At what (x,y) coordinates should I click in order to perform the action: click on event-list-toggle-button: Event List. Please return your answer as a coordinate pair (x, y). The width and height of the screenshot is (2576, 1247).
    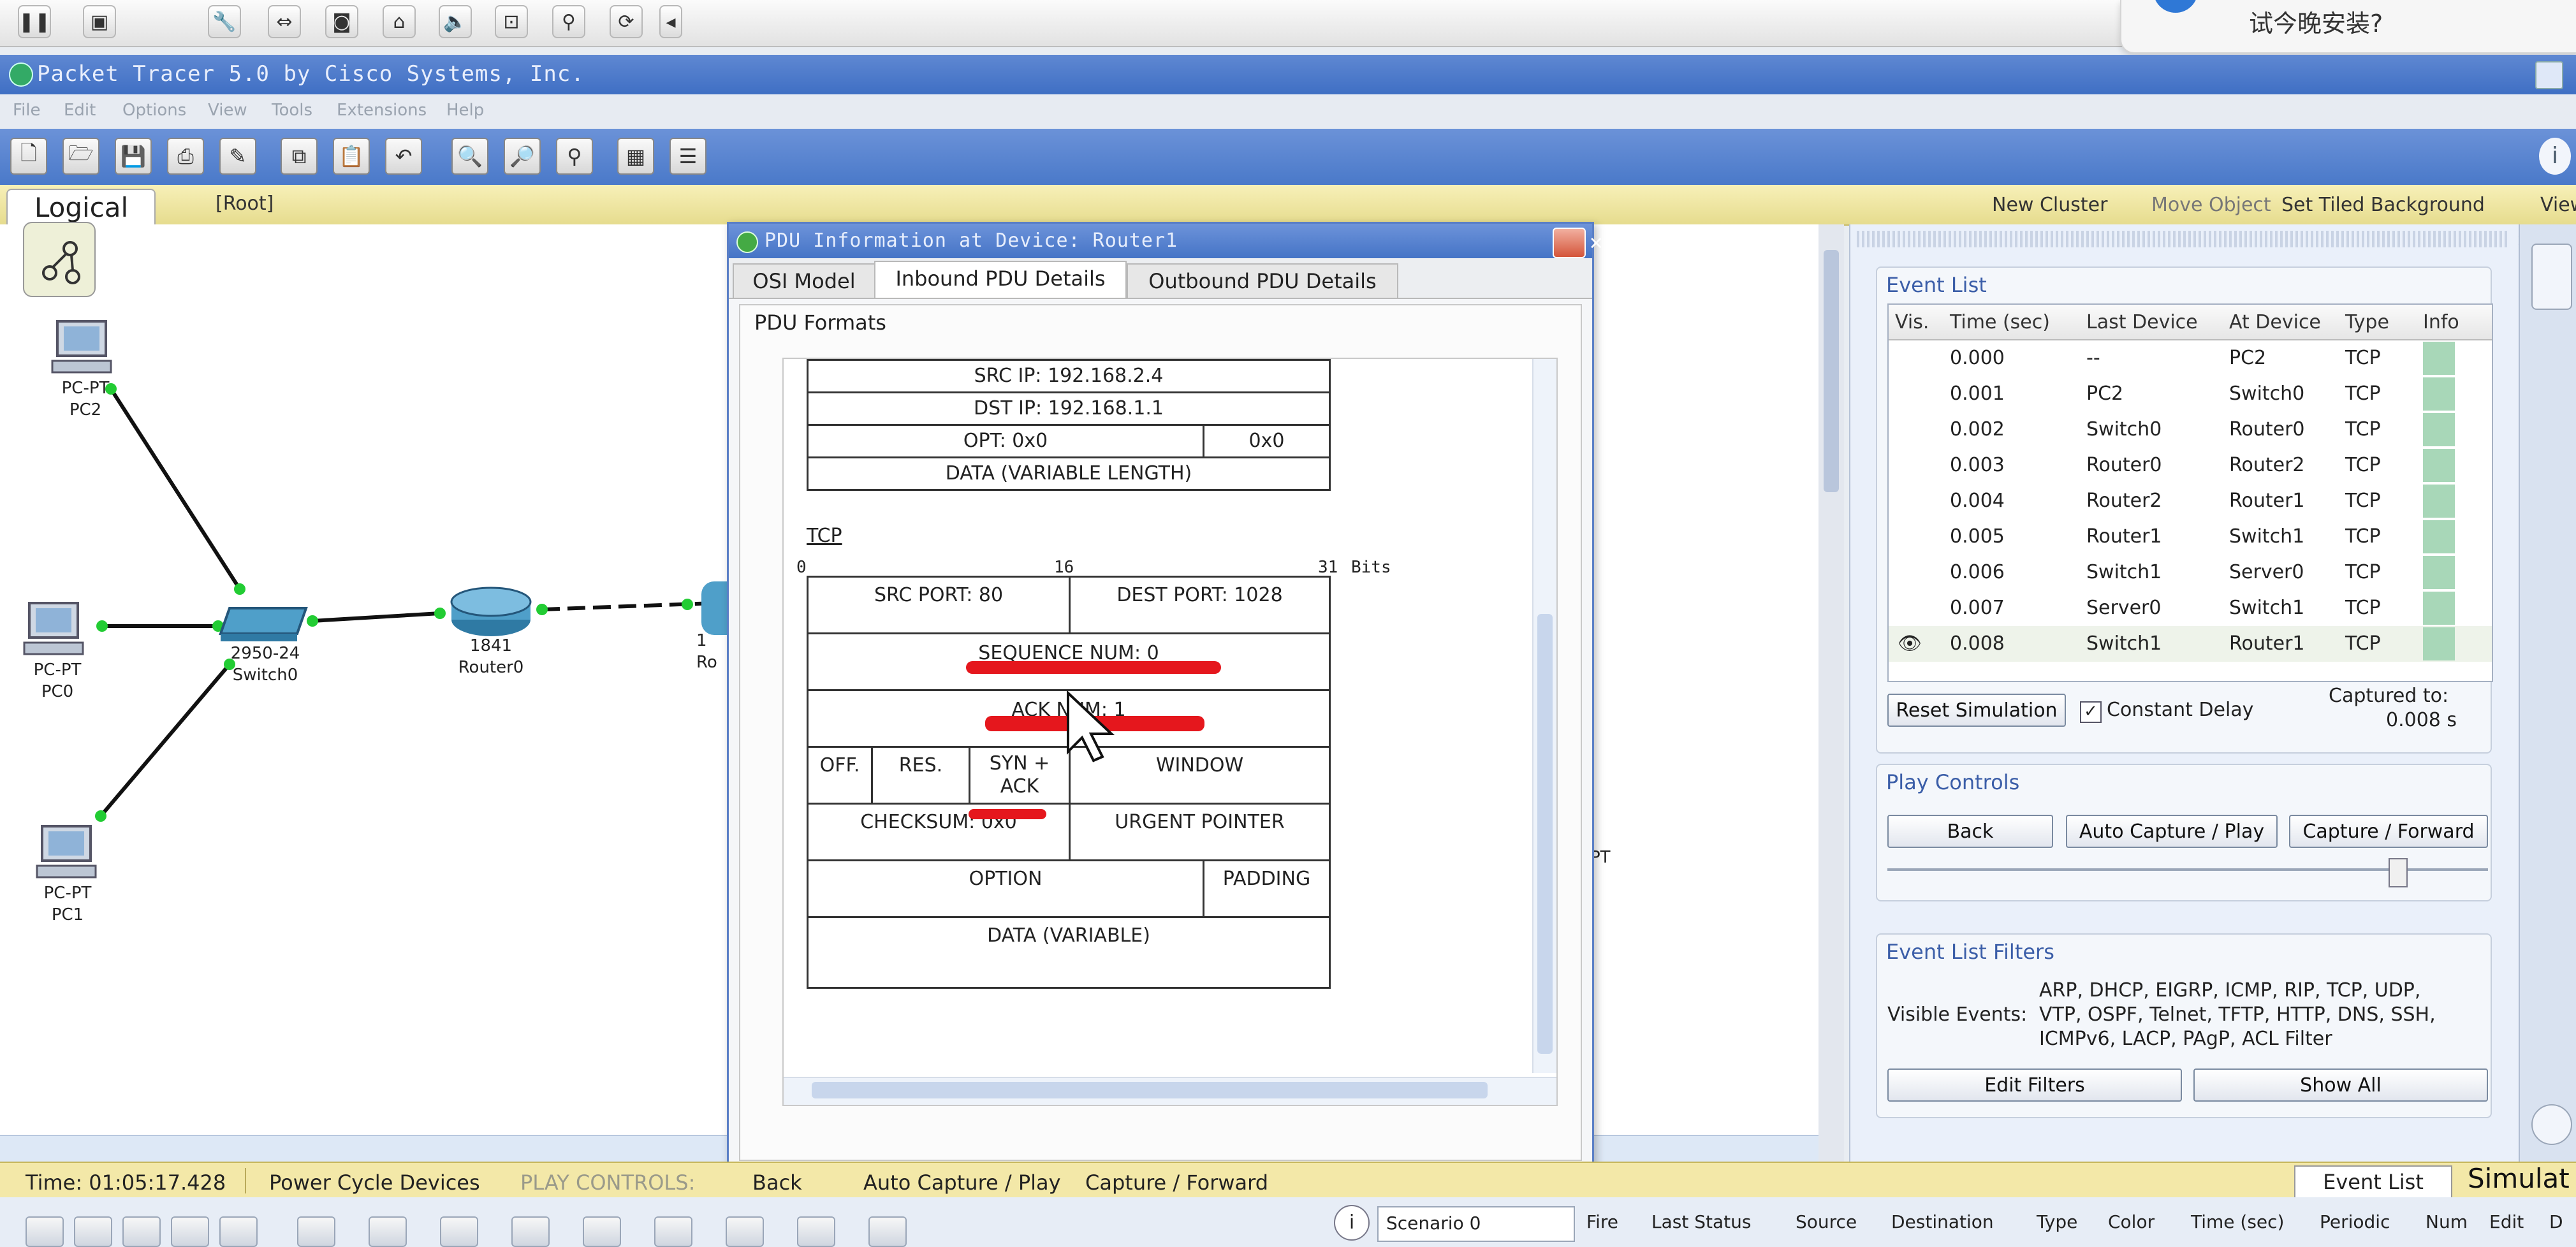
    Looking at the image, I should click on (2373, 1182).